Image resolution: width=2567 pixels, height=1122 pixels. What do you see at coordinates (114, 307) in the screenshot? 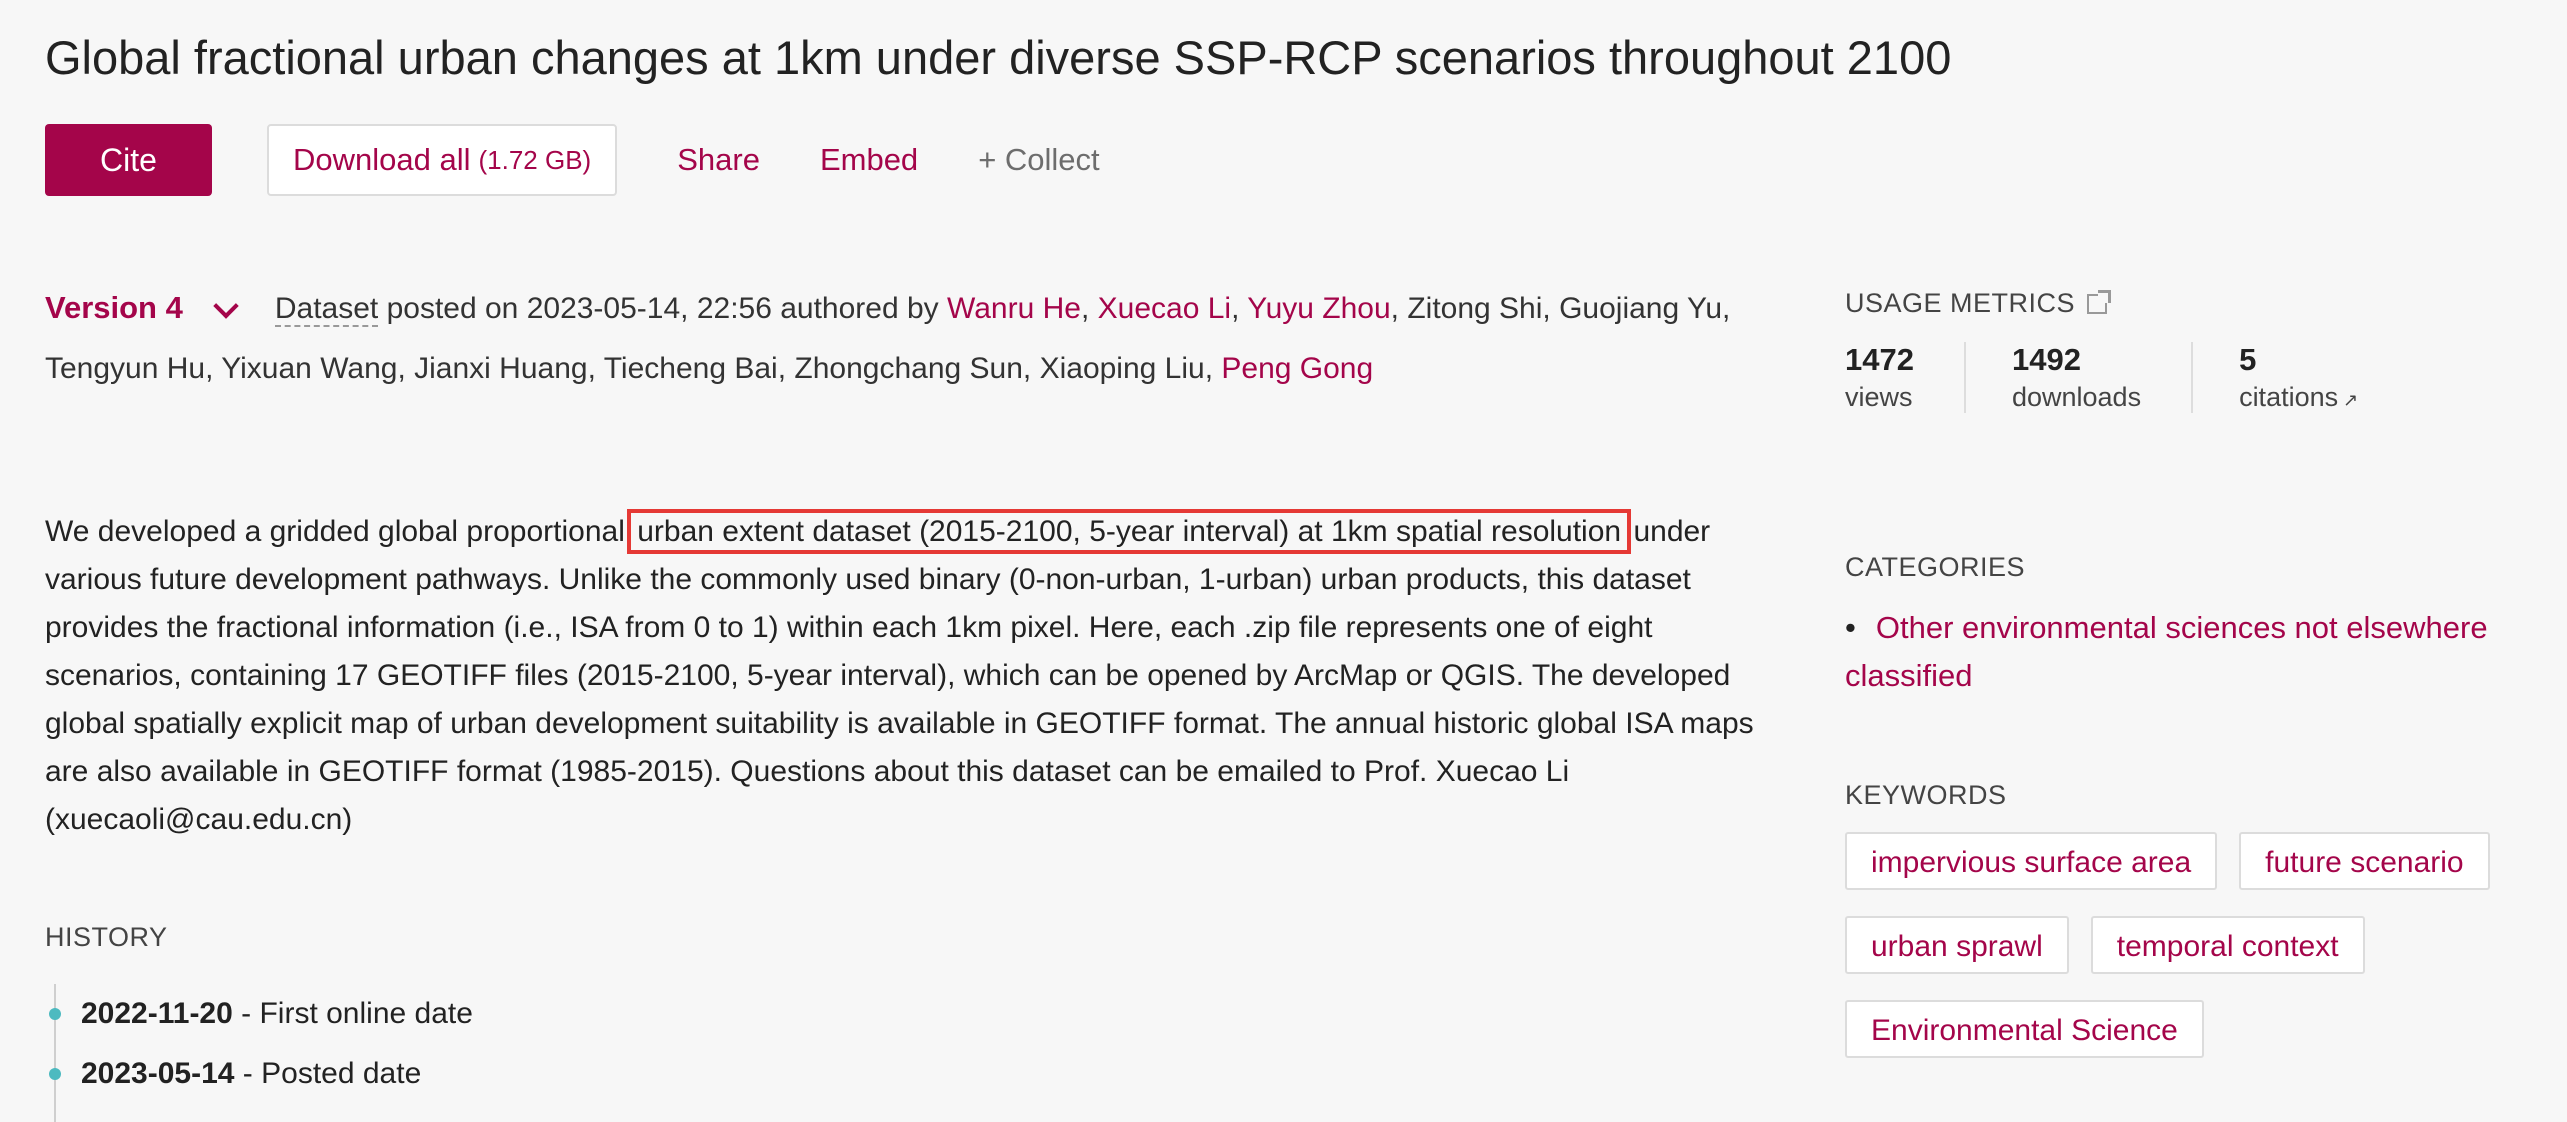
I see `version-selector: Version 4` at bounding box center [114, 307].